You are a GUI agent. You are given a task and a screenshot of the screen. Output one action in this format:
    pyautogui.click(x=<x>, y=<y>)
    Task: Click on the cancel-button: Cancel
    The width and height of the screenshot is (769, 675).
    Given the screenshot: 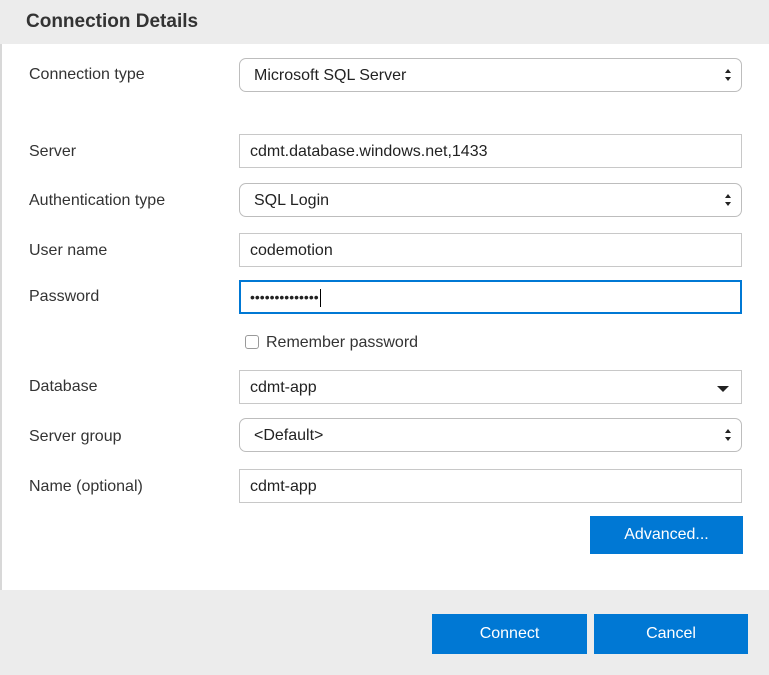 What is the action you would take?
    pyautogui.click(x=671, y=634)
    